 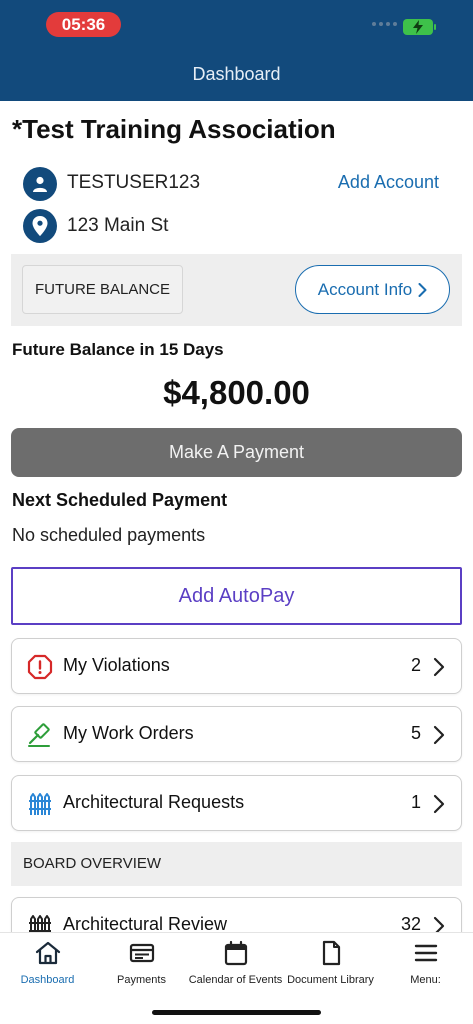 What do you see at coordinates (415, 733) in the screenshot?
I see `work-orders-count: 5` at bounding box center [415, 733].